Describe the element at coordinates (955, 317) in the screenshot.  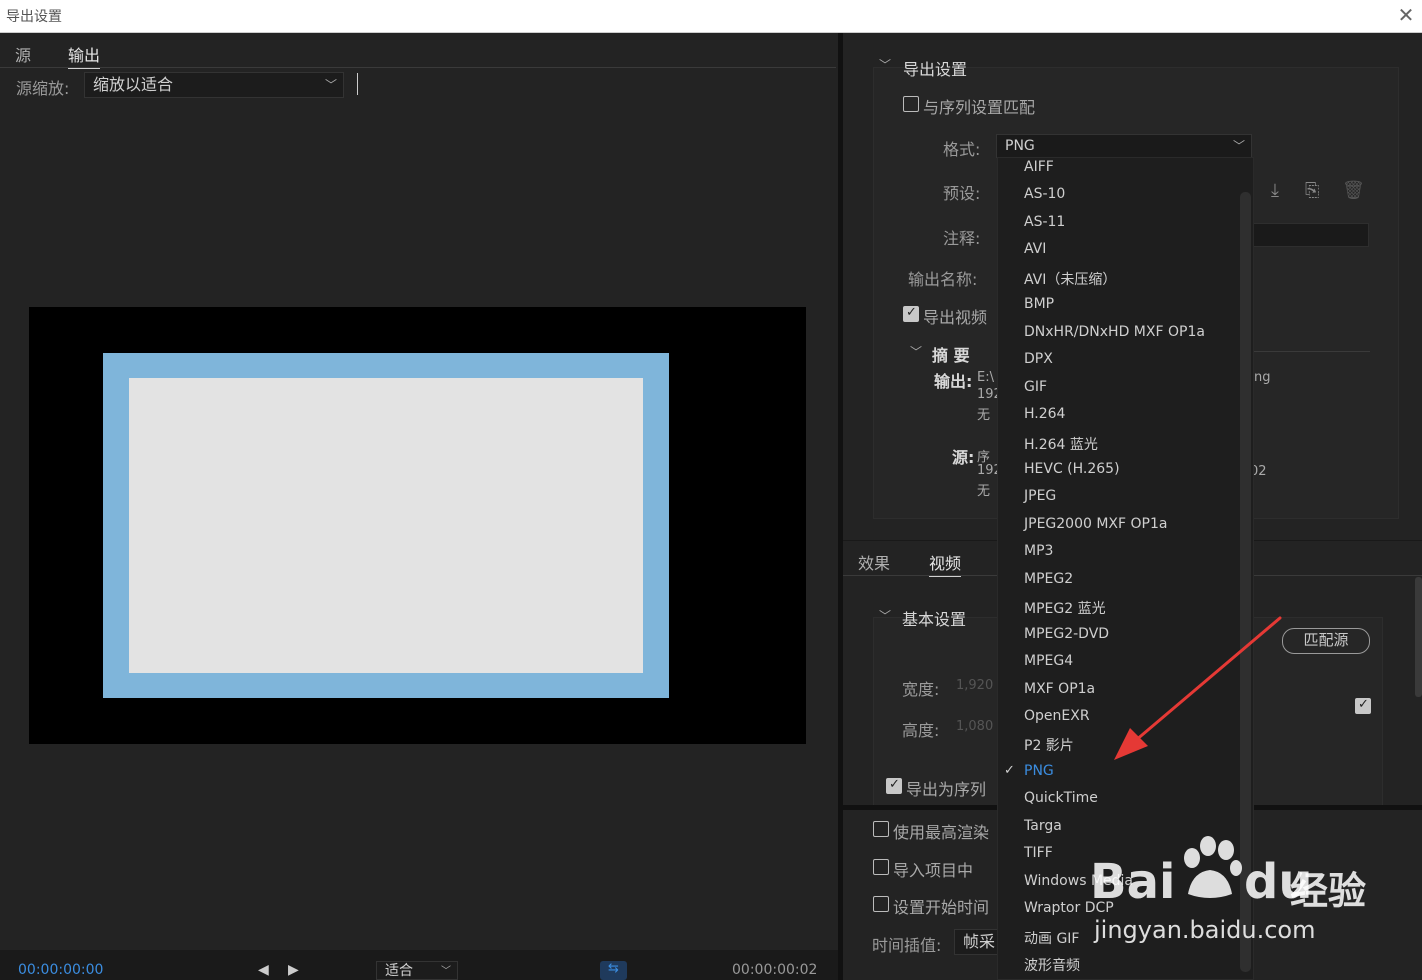
I see `export-video-label: 导出视频` at that location.